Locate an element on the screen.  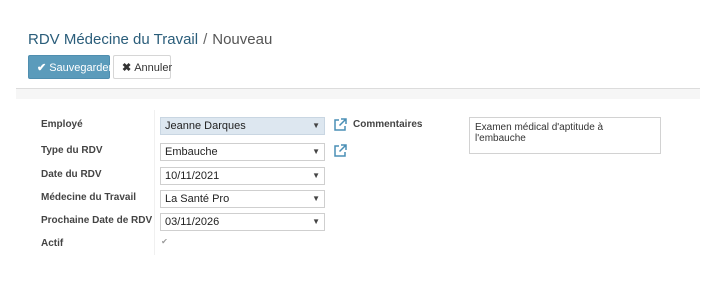
employee-select: Jeanne Darques ▼ is located at coordinates (242, 126).